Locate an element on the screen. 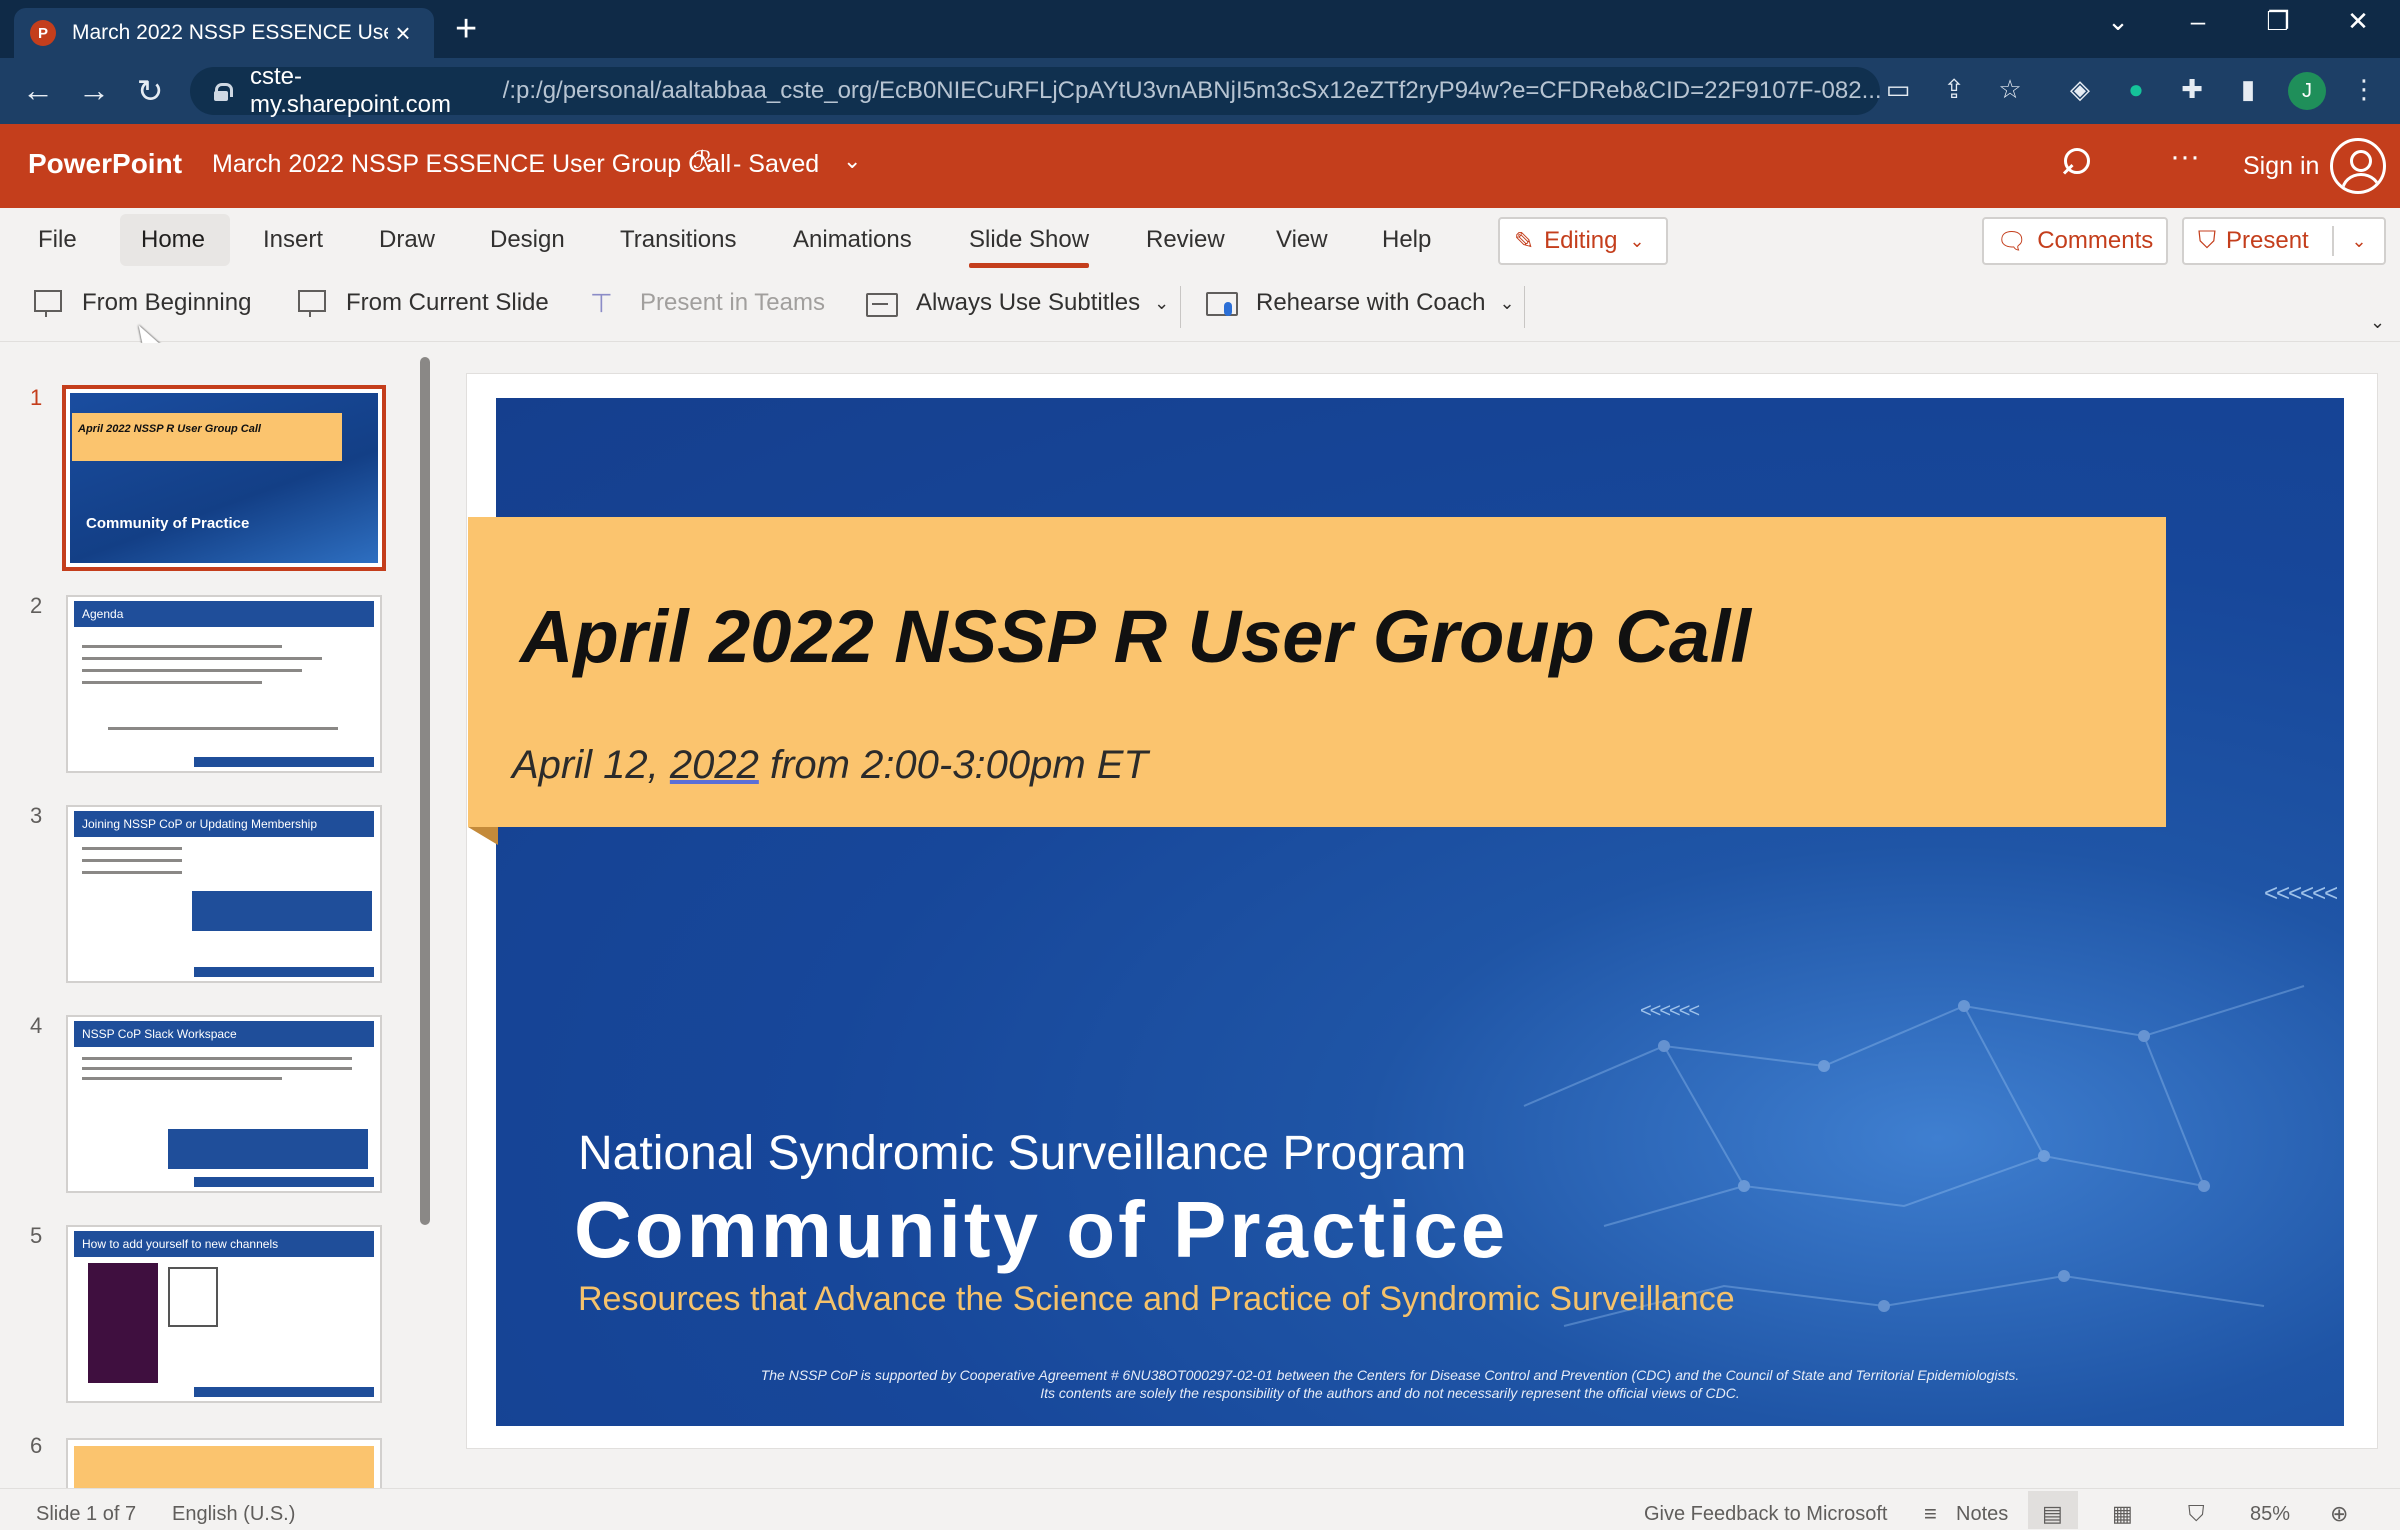  play-from-current-icon is located at coordinates (311, 303).